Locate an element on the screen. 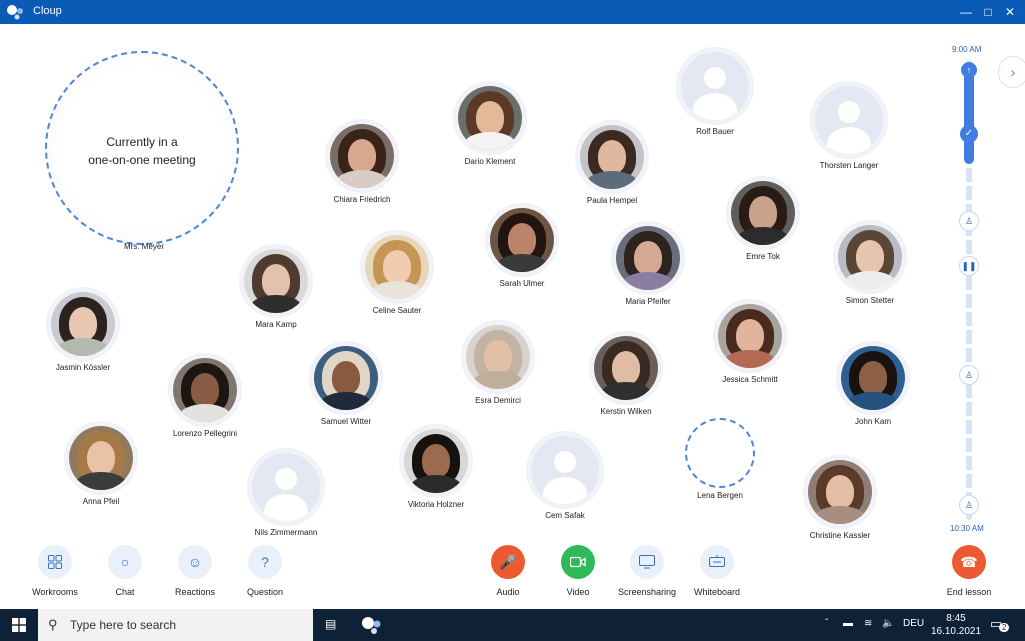 This screenshot has height=641, width=1025. participant-nils-zimmermann: Nils Zimmermann is located at coordinates (286, 493).